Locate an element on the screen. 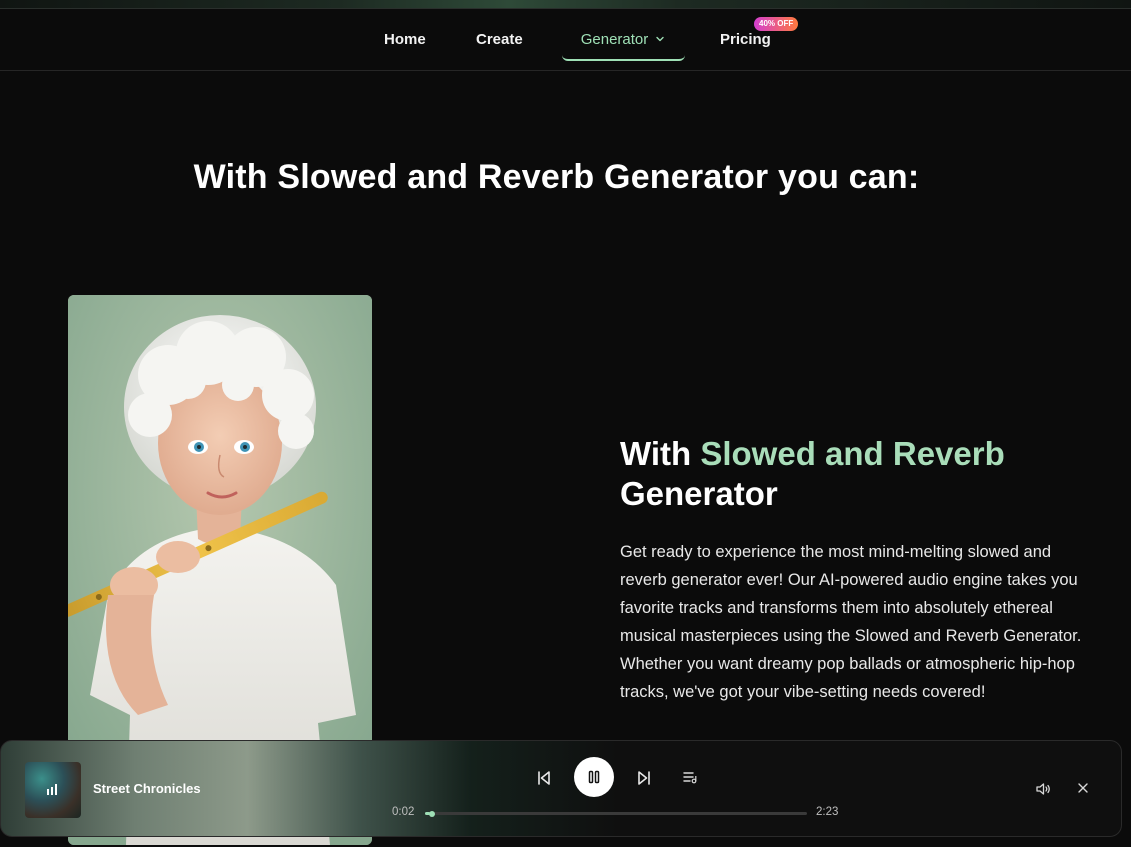 The width and height of the screenshot is (1131, 847). volume-icon is located at coordinates (1043, 789).